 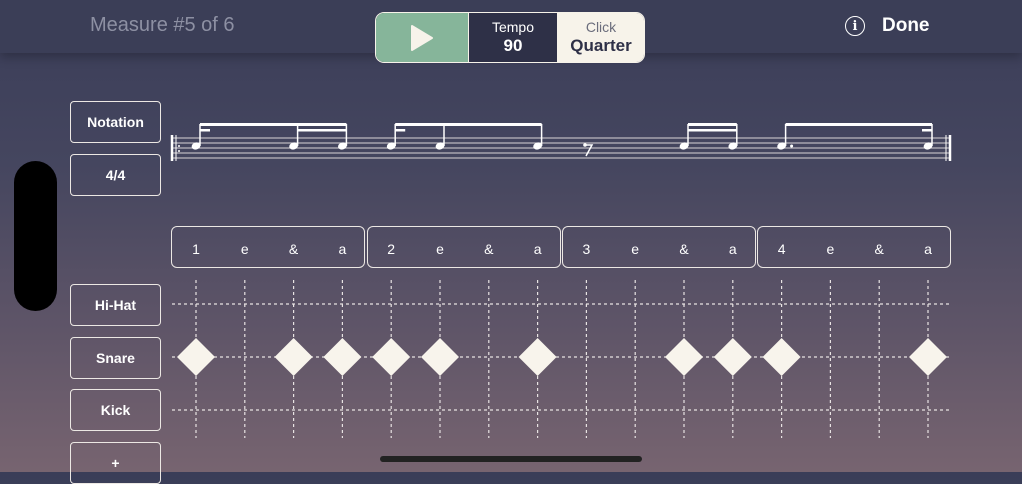 What do you see at coordinates (511, 459) in the screenshot?
I see `home-indicator` at bounding box center [511, 459].